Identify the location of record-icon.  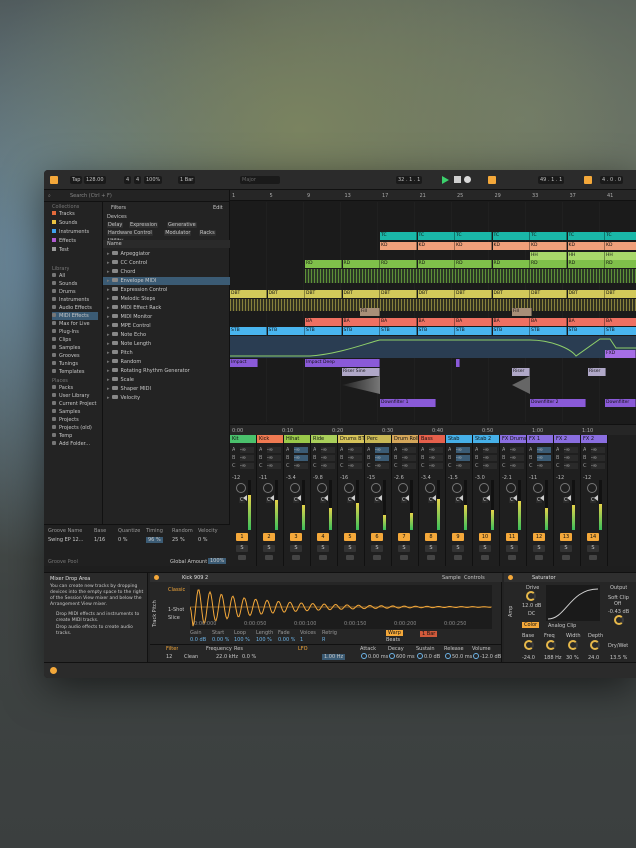
(467, 179).